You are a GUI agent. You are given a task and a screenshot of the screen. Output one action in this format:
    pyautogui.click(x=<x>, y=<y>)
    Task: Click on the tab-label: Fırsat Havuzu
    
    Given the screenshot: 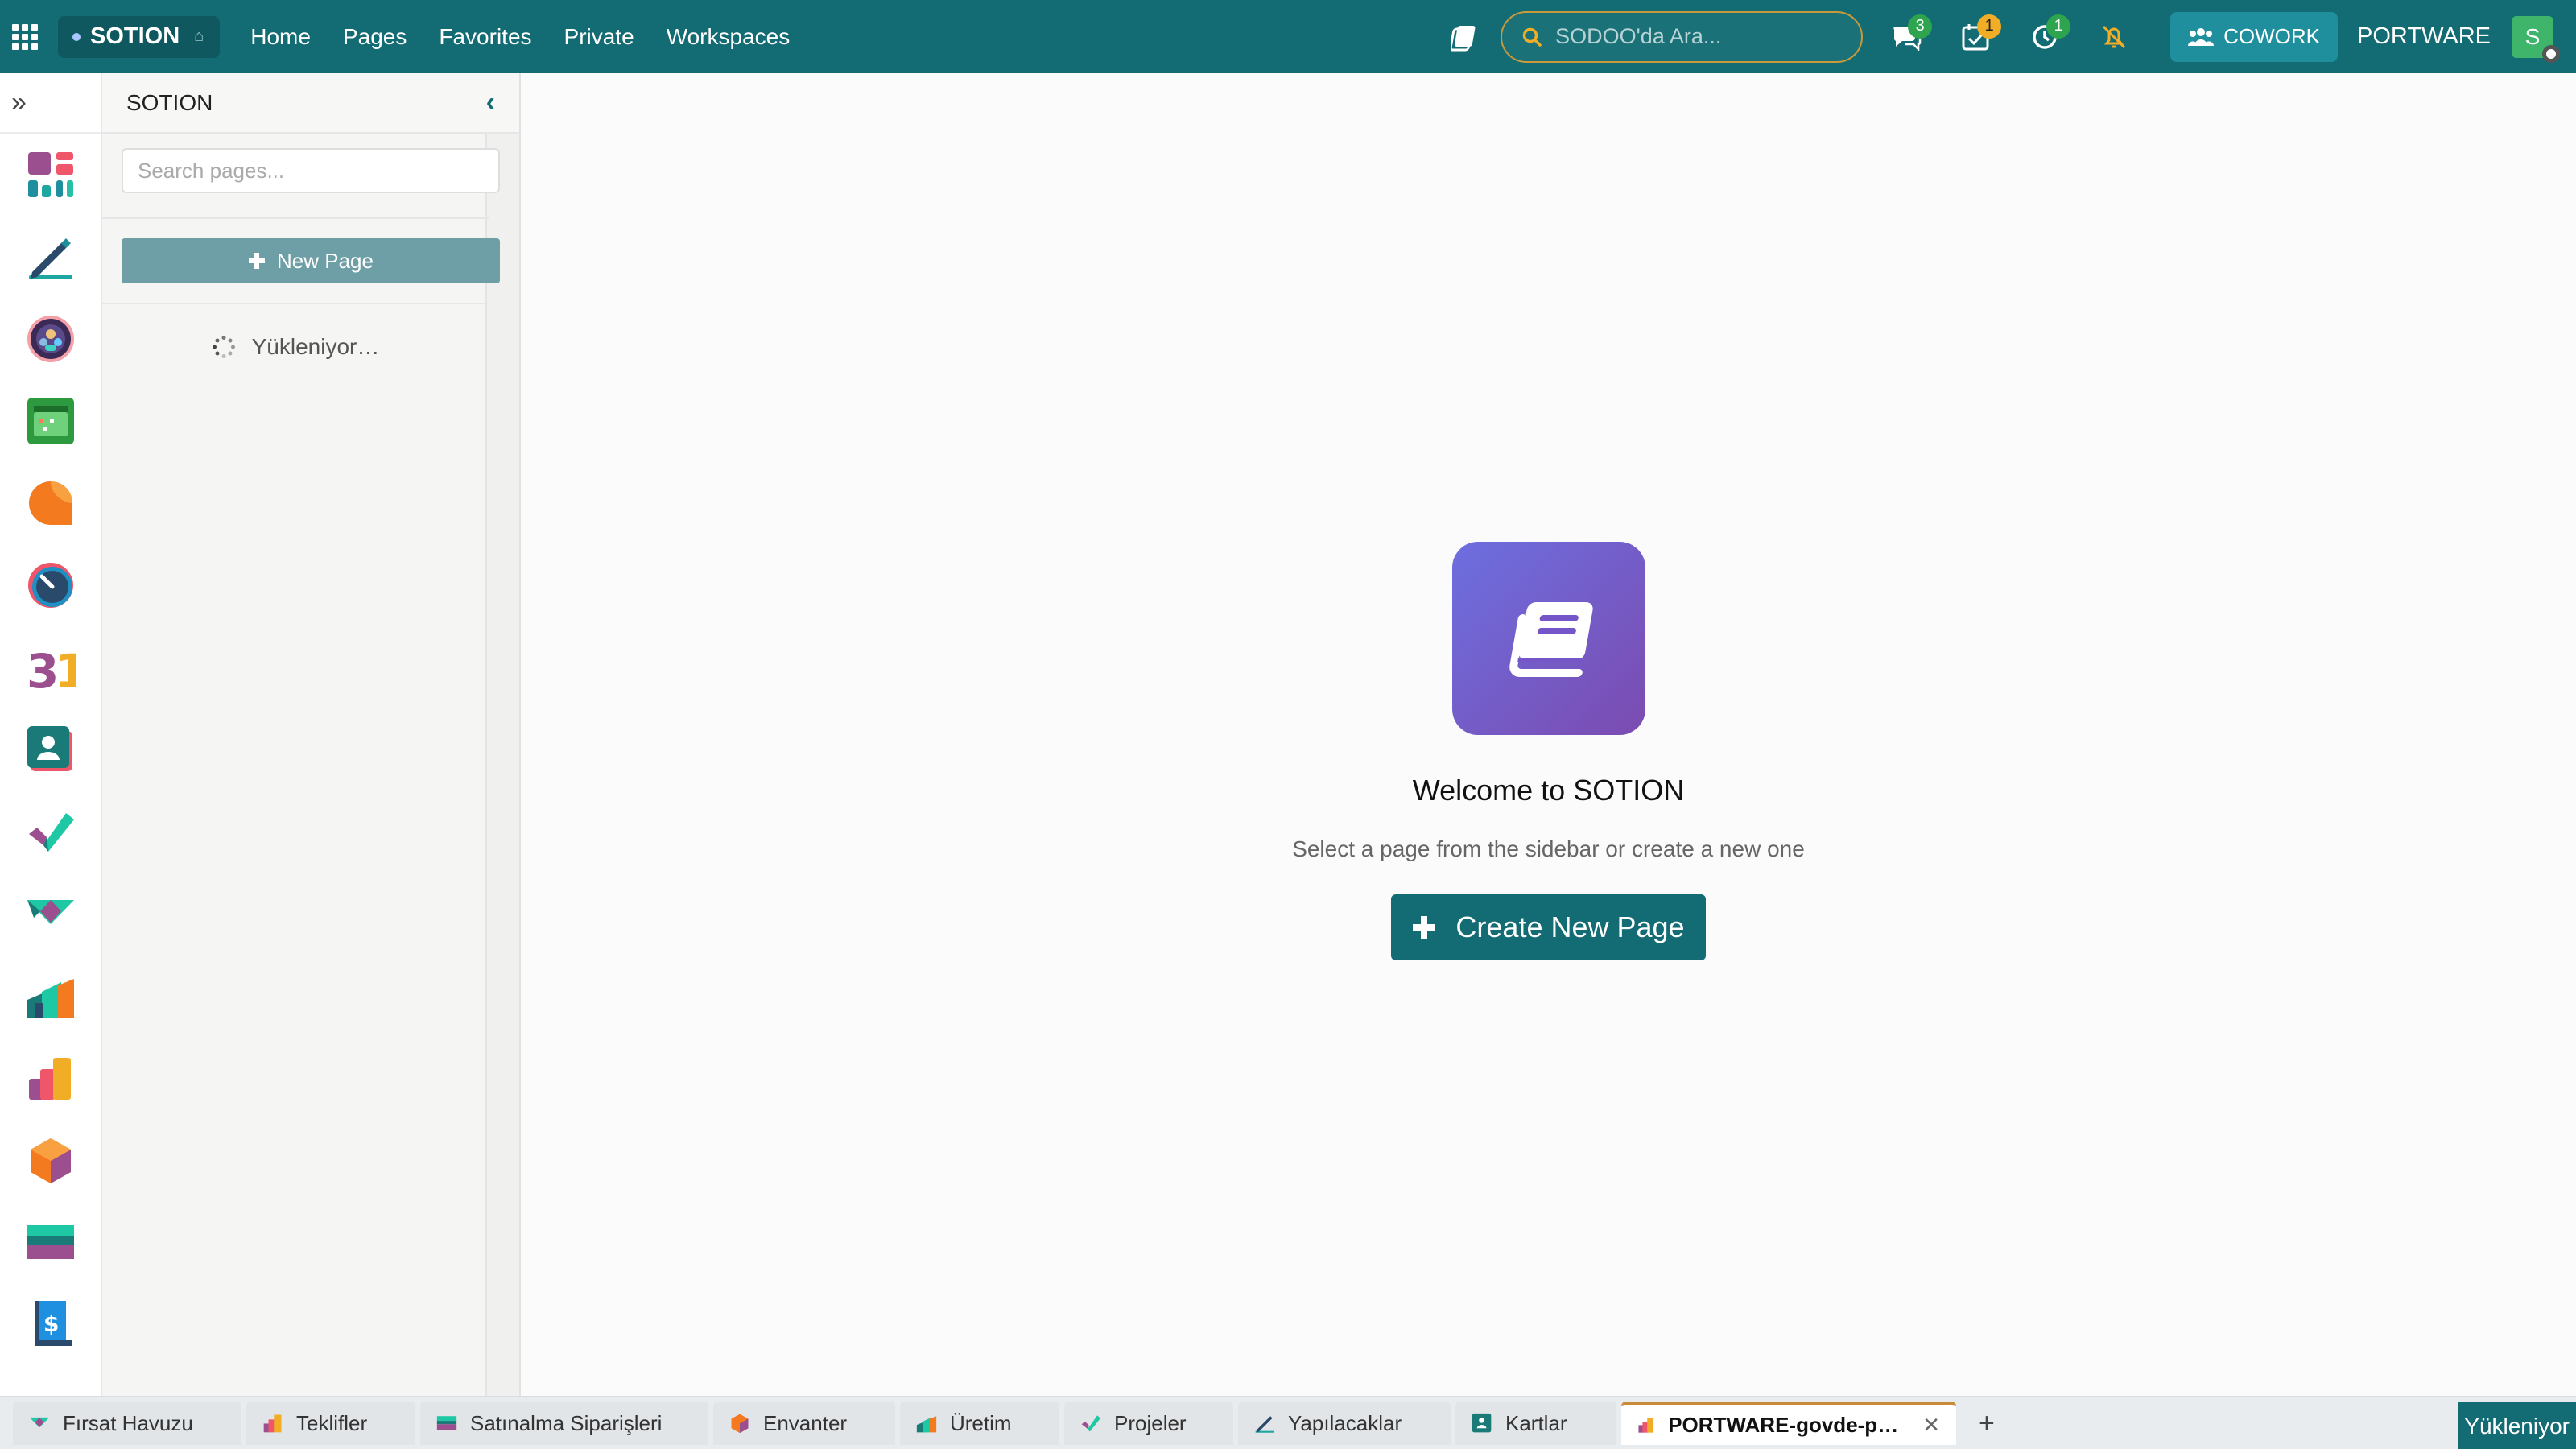 What is the action you would take?
    pyautogui.click(x=128, y=1422)
    